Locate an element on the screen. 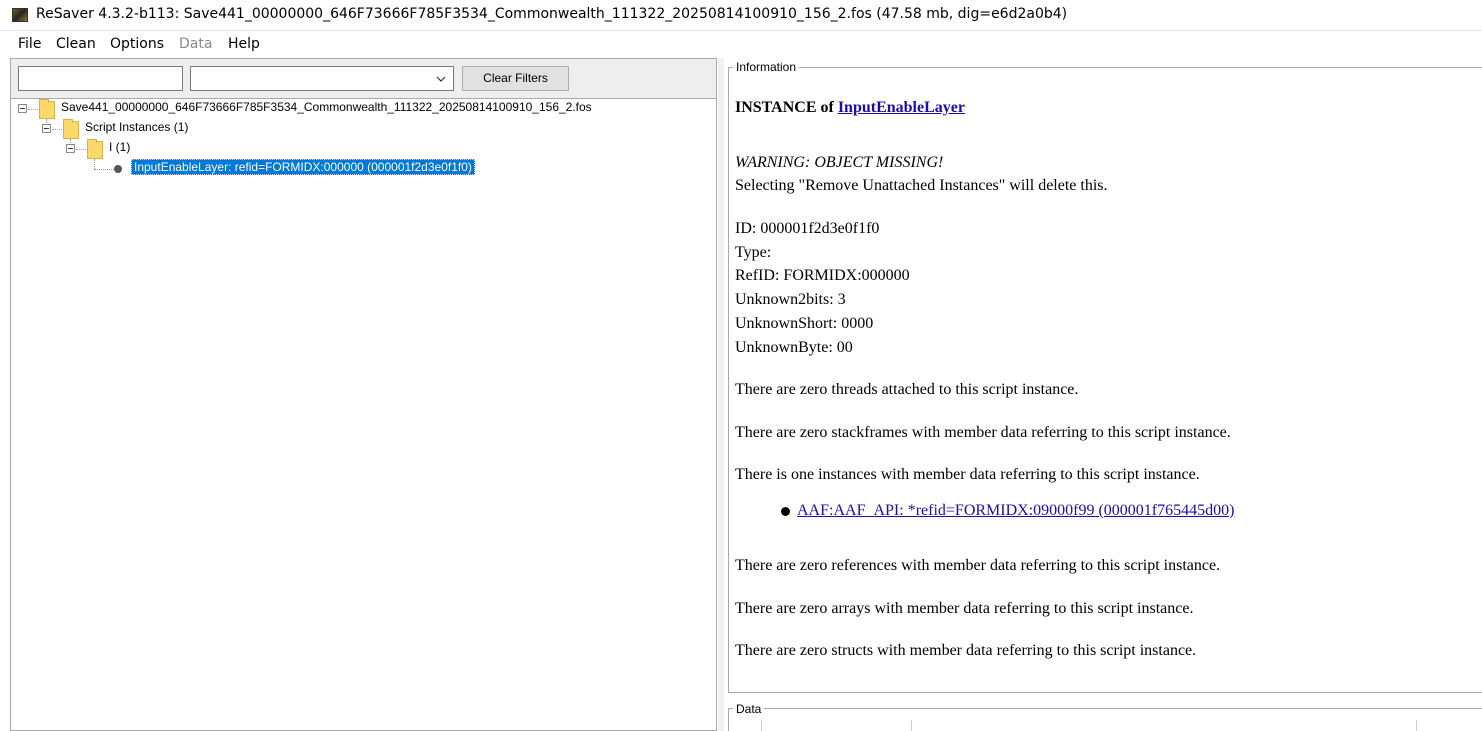 The width and height of the screenshot is (1482, 731). filter-dropdown is located at coordinates (322, 78).